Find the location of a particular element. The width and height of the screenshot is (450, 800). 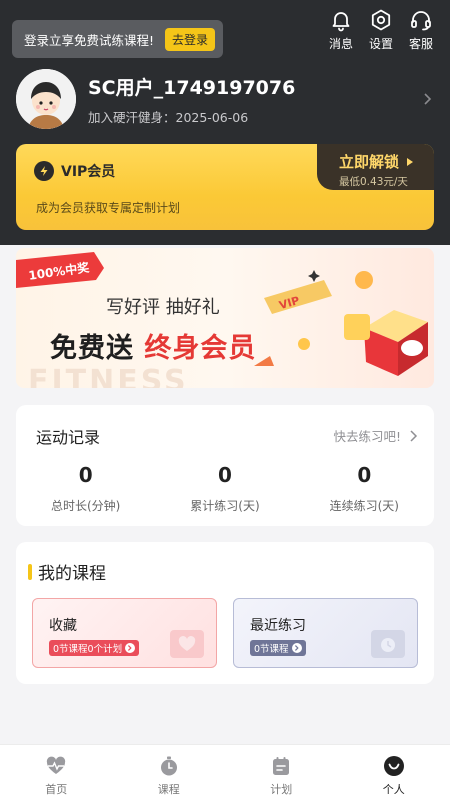

ribbon-badge: 100%中奖 is located at coordinates (60, 270).